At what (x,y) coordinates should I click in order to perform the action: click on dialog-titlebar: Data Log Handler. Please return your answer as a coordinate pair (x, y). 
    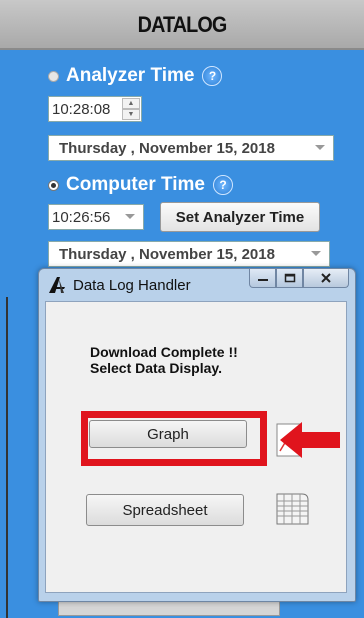
    Looking at the image, I should click on (119, 285).